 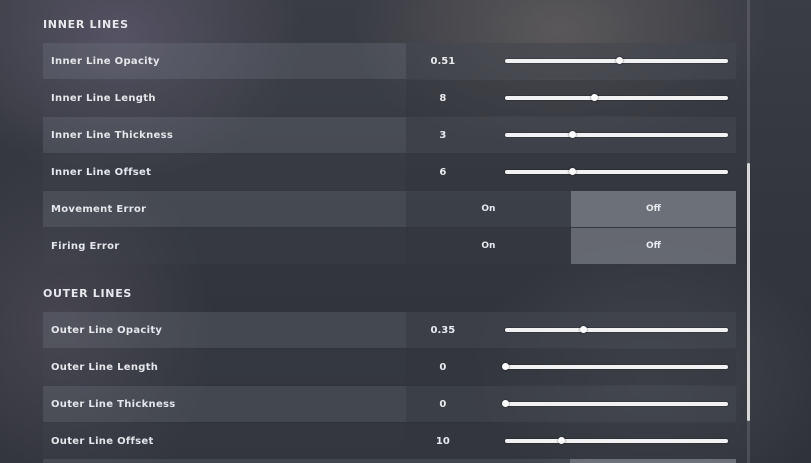 What do you see at coordinates (105, 61) in the screenshot?
I see `setting-label: Inner Line Opacity` at bounding box center [105, 61].